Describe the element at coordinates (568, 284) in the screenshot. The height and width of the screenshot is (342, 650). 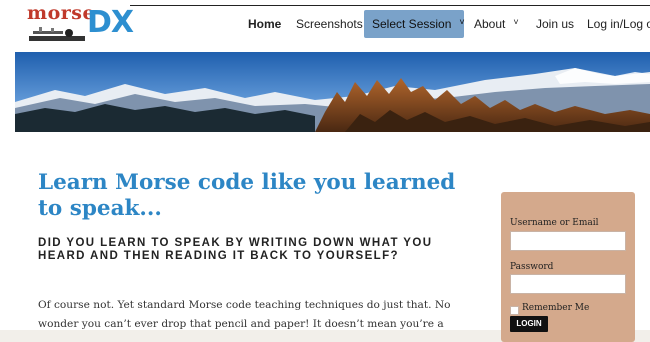
I see `password-input` at that location.